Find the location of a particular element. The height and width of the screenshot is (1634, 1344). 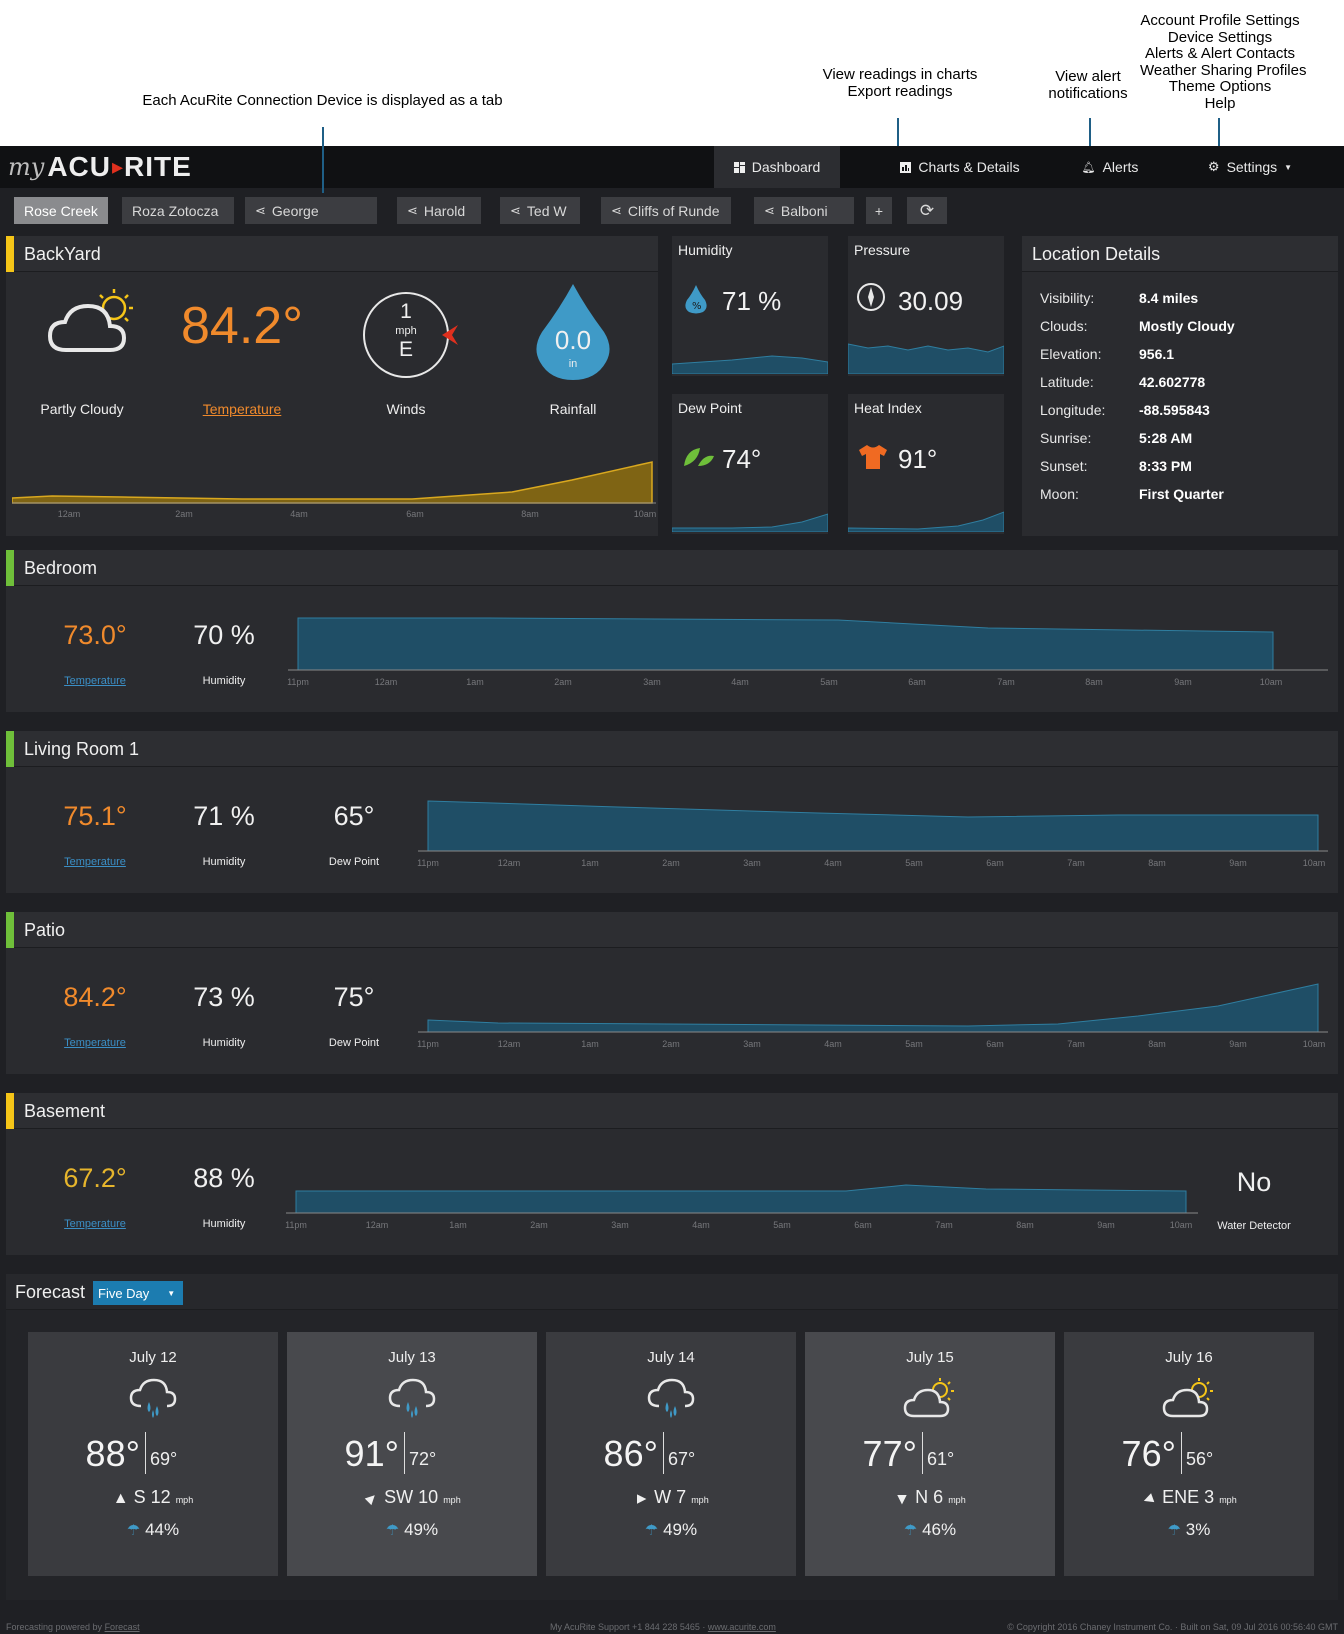

pressure-tile-value: 30.09 is located at coordinates (931, 301).